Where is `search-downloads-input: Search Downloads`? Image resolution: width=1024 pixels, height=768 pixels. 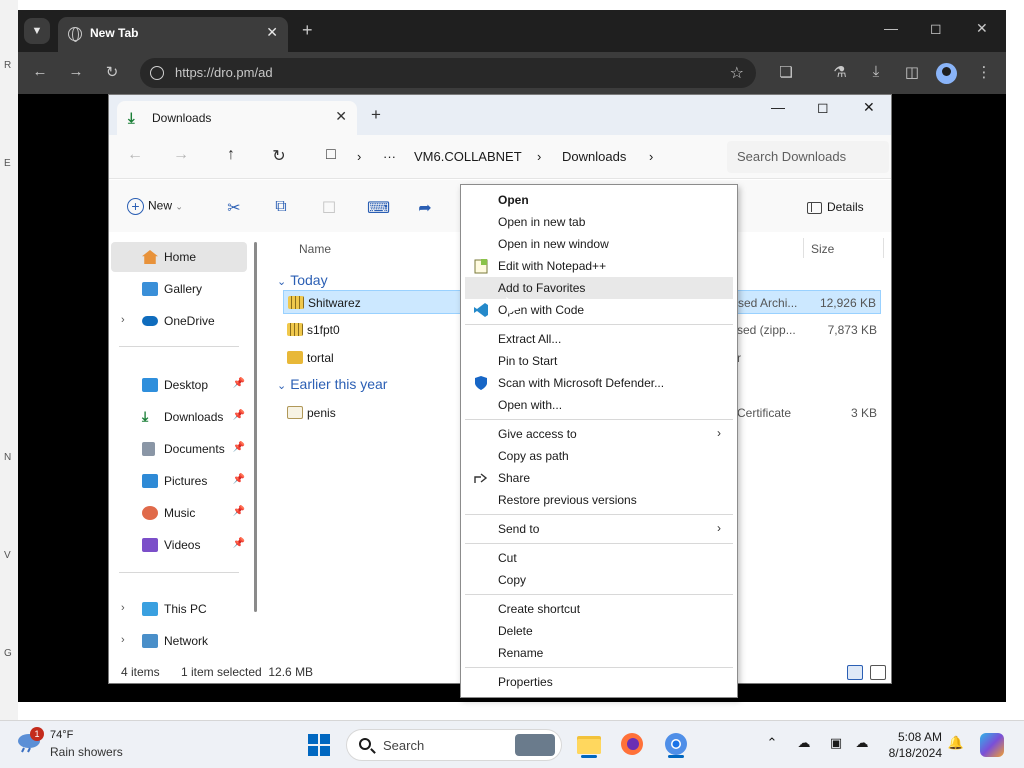
search-downloads-input: Search Downloads is located at coordinates (808, 157).